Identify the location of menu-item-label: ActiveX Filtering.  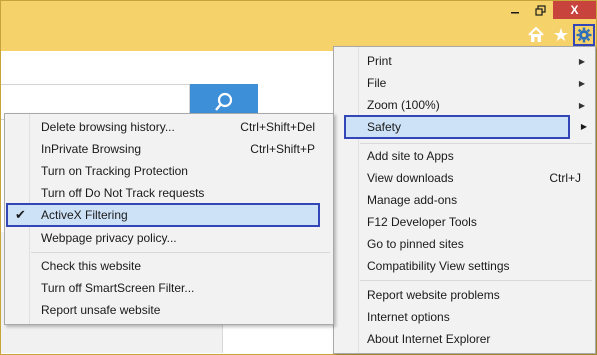
(84, 215).